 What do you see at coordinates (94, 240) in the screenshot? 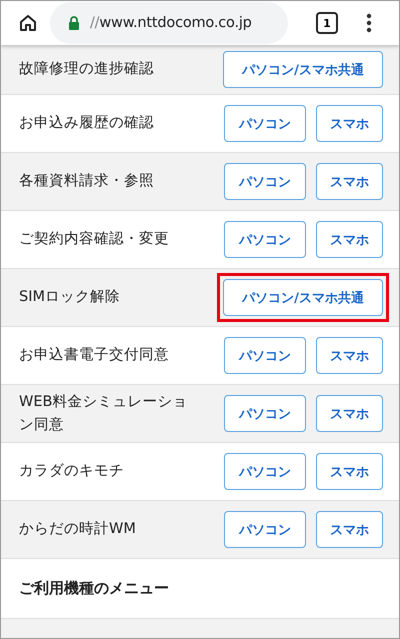
I see `row-label: ご契約内容確認・変更` at bounding box center [94, 240].